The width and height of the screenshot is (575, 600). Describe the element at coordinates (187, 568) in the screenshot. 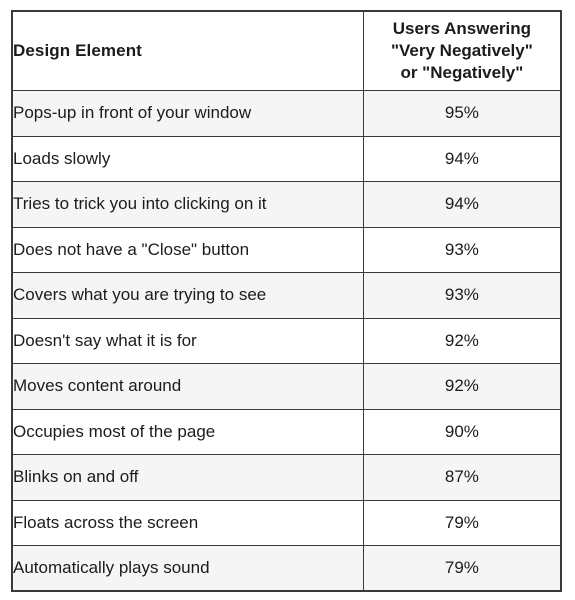

I see `cell-design-element: Automatically plays sound` at that location.